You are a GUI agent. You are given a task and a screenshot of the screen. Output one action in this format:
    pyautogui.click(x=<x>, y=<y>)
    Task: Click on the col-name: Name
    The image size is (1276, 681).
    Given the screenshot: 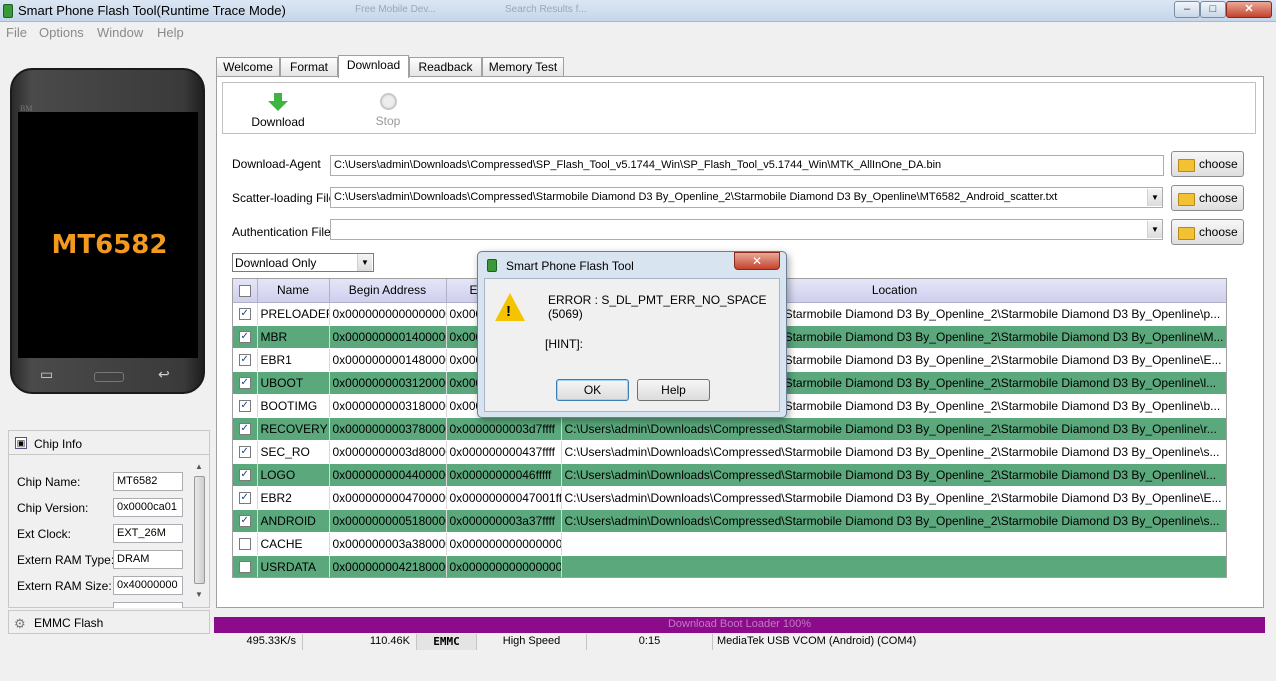 What is the action you would take?
    pyautogui.click(x=293, y=291)
    